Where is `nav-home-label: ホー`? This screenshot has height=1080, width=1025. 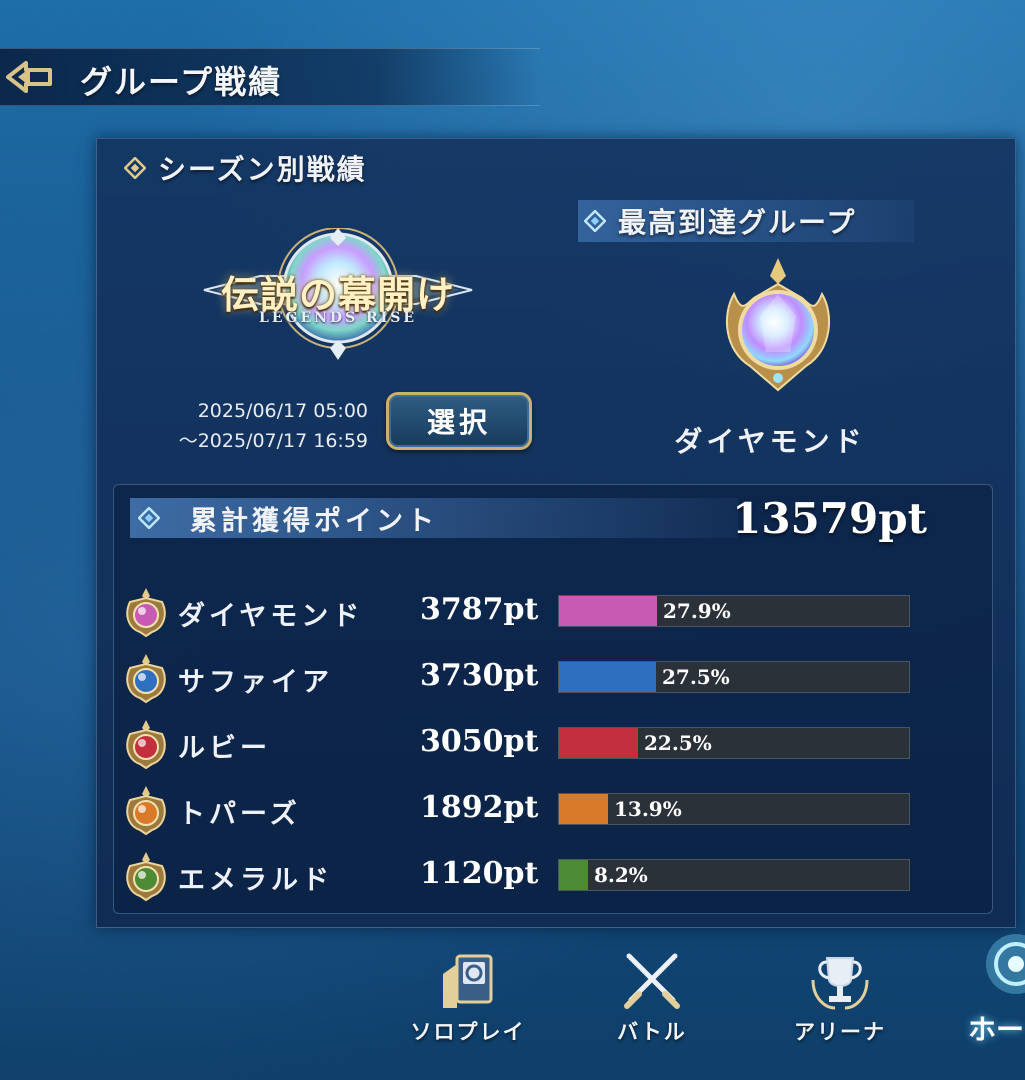 nav-home-label: ホー is located at coordinates (996, 1029).